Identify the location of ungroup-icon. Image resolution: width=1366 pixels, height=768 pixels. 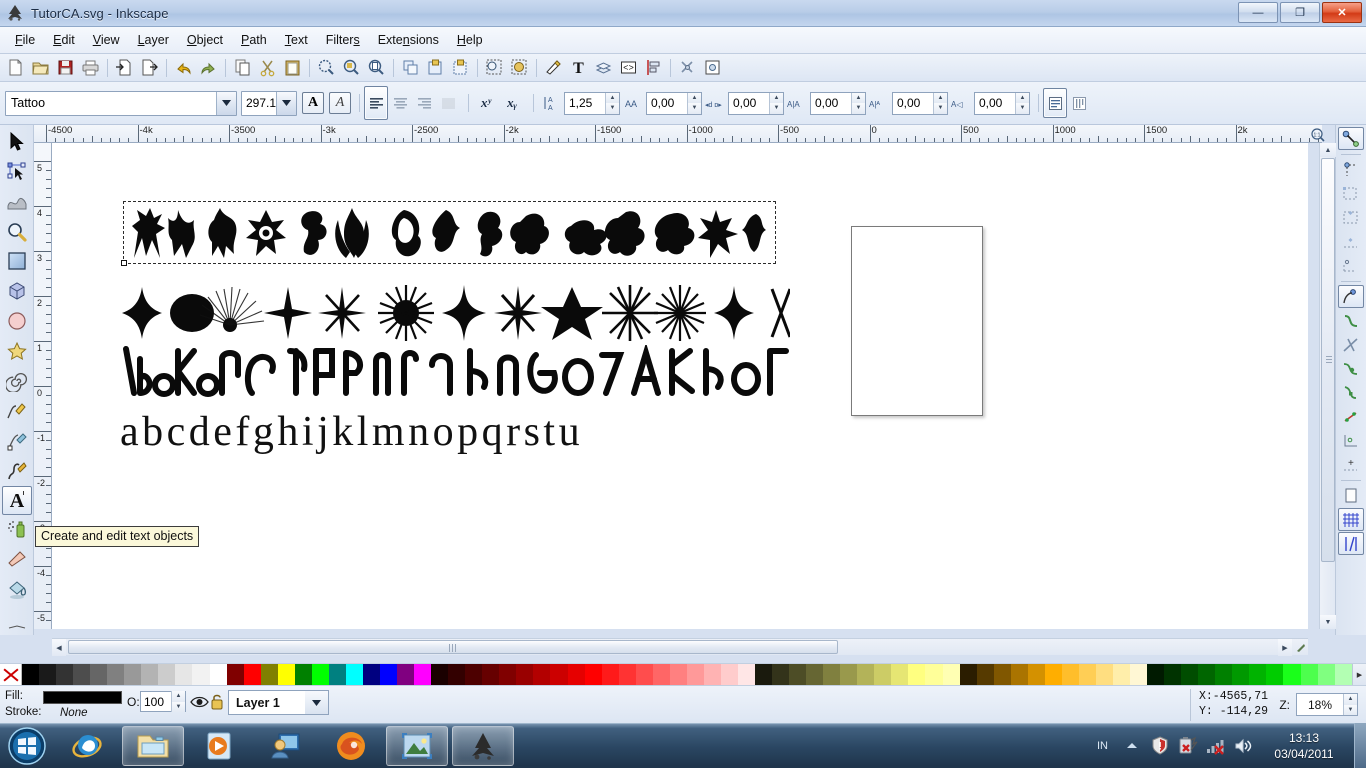
(460, 68).